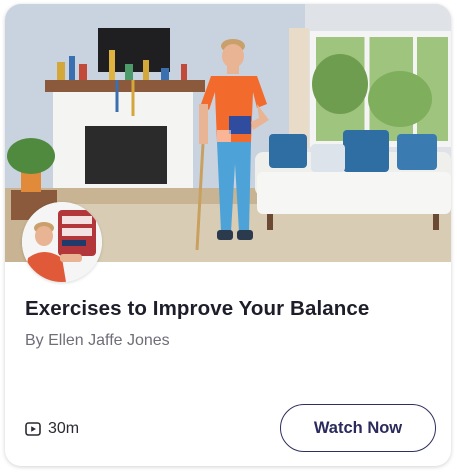 This screenshot has width=457, height=472. I want to click on course-author: By Ellen Jaffe Jones, so click(97, 340).